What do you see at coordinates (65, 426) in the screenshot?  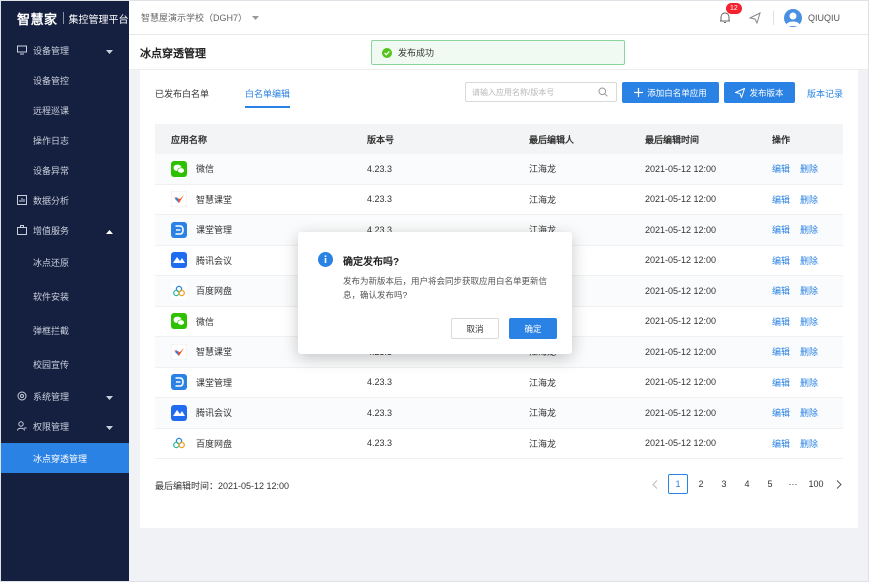 I see `sidebar-group-permission: 权限管理` at bounding box center [65, 426].